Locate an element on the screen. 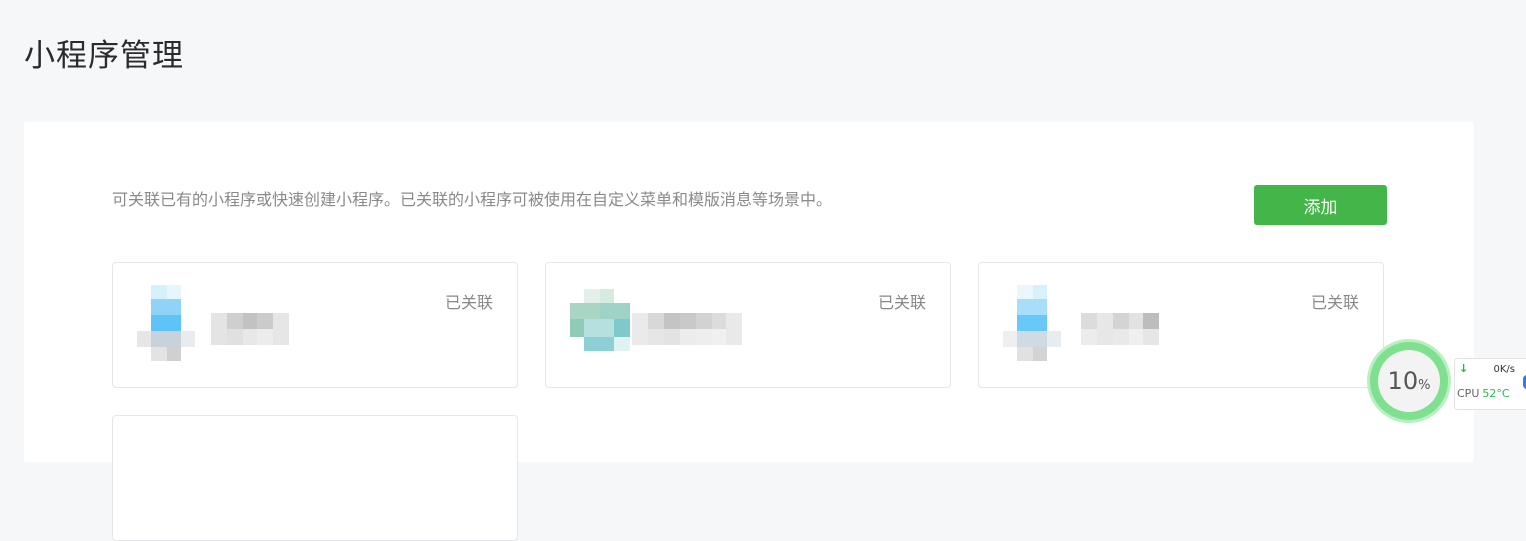  cpu-stats-panel: ↓ 0K/s CPU 52°C is located at coordinates (1490, 384).